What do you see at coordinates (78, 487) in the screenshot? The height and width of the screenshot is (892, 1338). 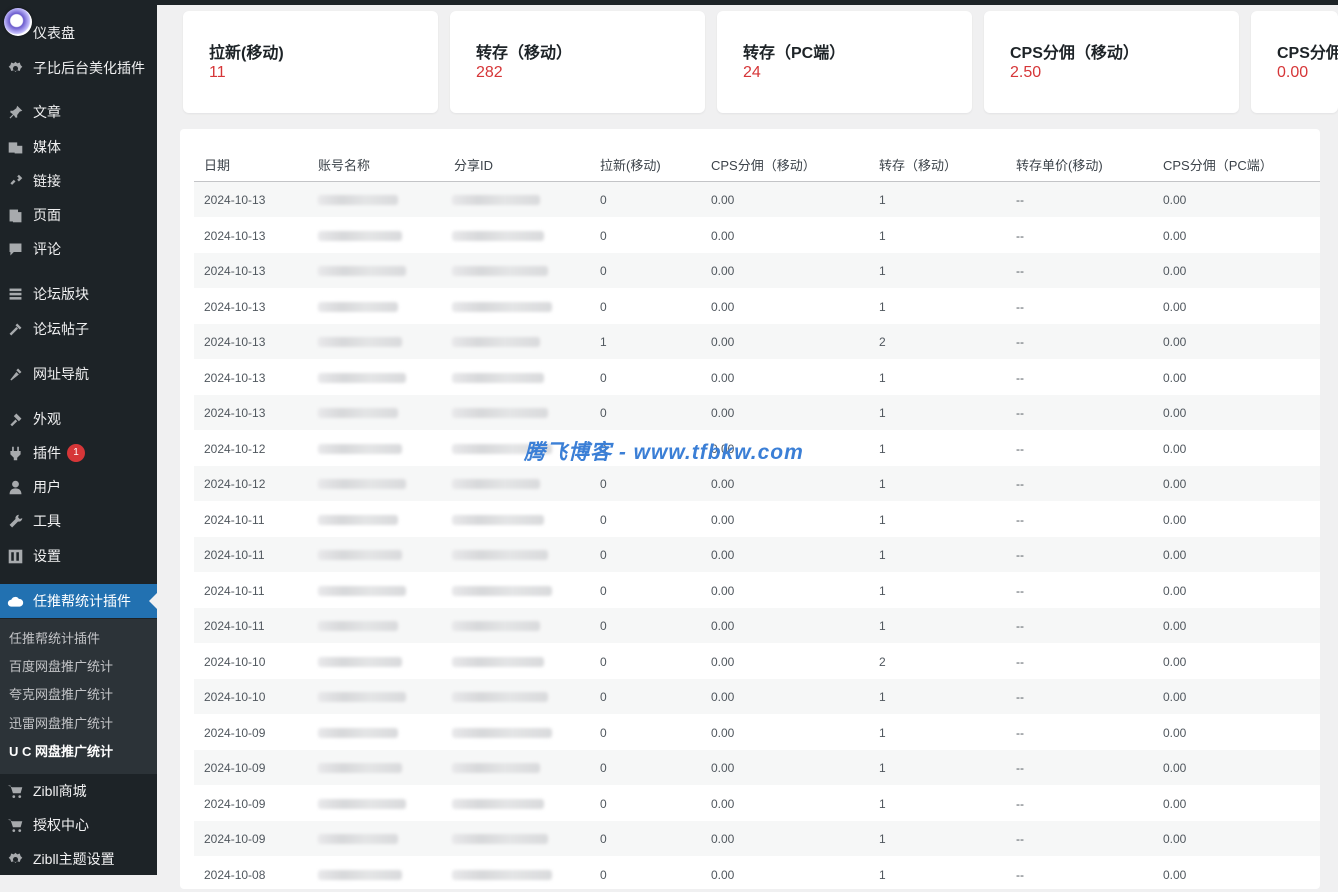 I see `sidebar-item-12: 用户` at bounding box center [78, 487].